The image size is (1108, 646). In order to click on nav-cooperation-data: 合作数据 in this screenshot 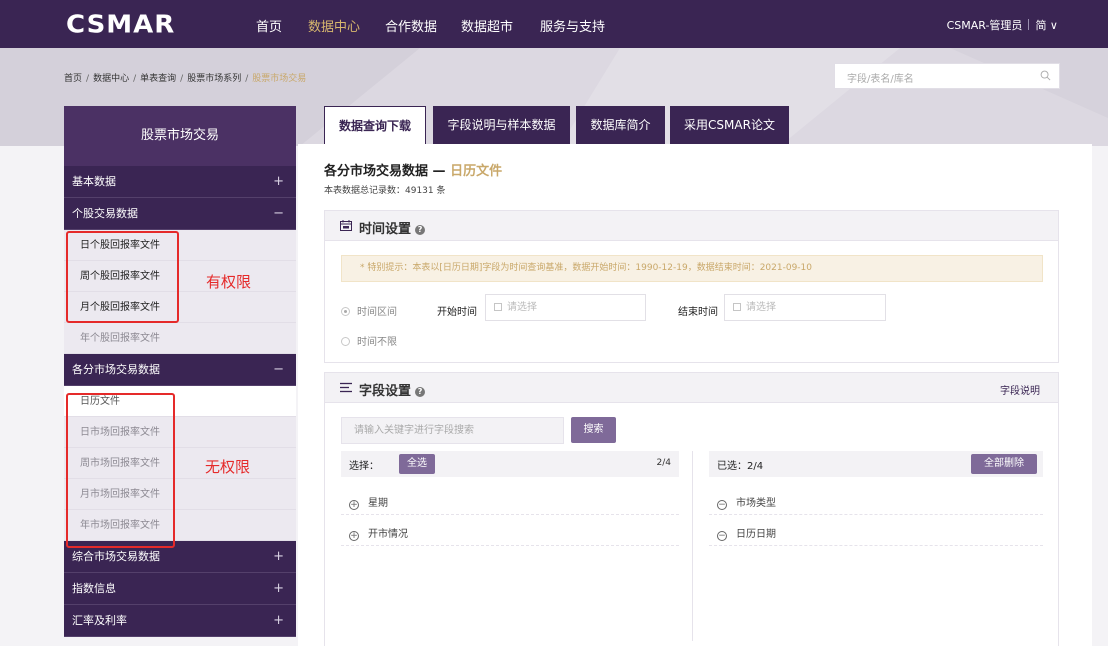, I will do `click(411, 25)`.